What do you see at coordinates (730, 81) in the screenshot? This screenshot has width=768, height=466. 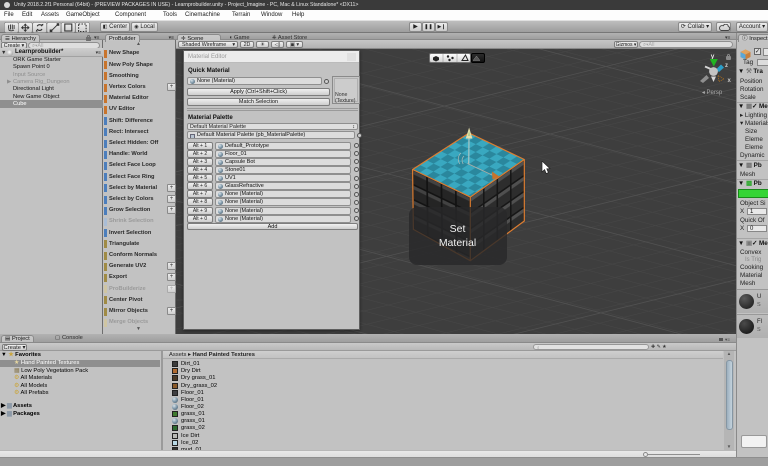 I see `svg-text: x` at bounding box center [730, 81].